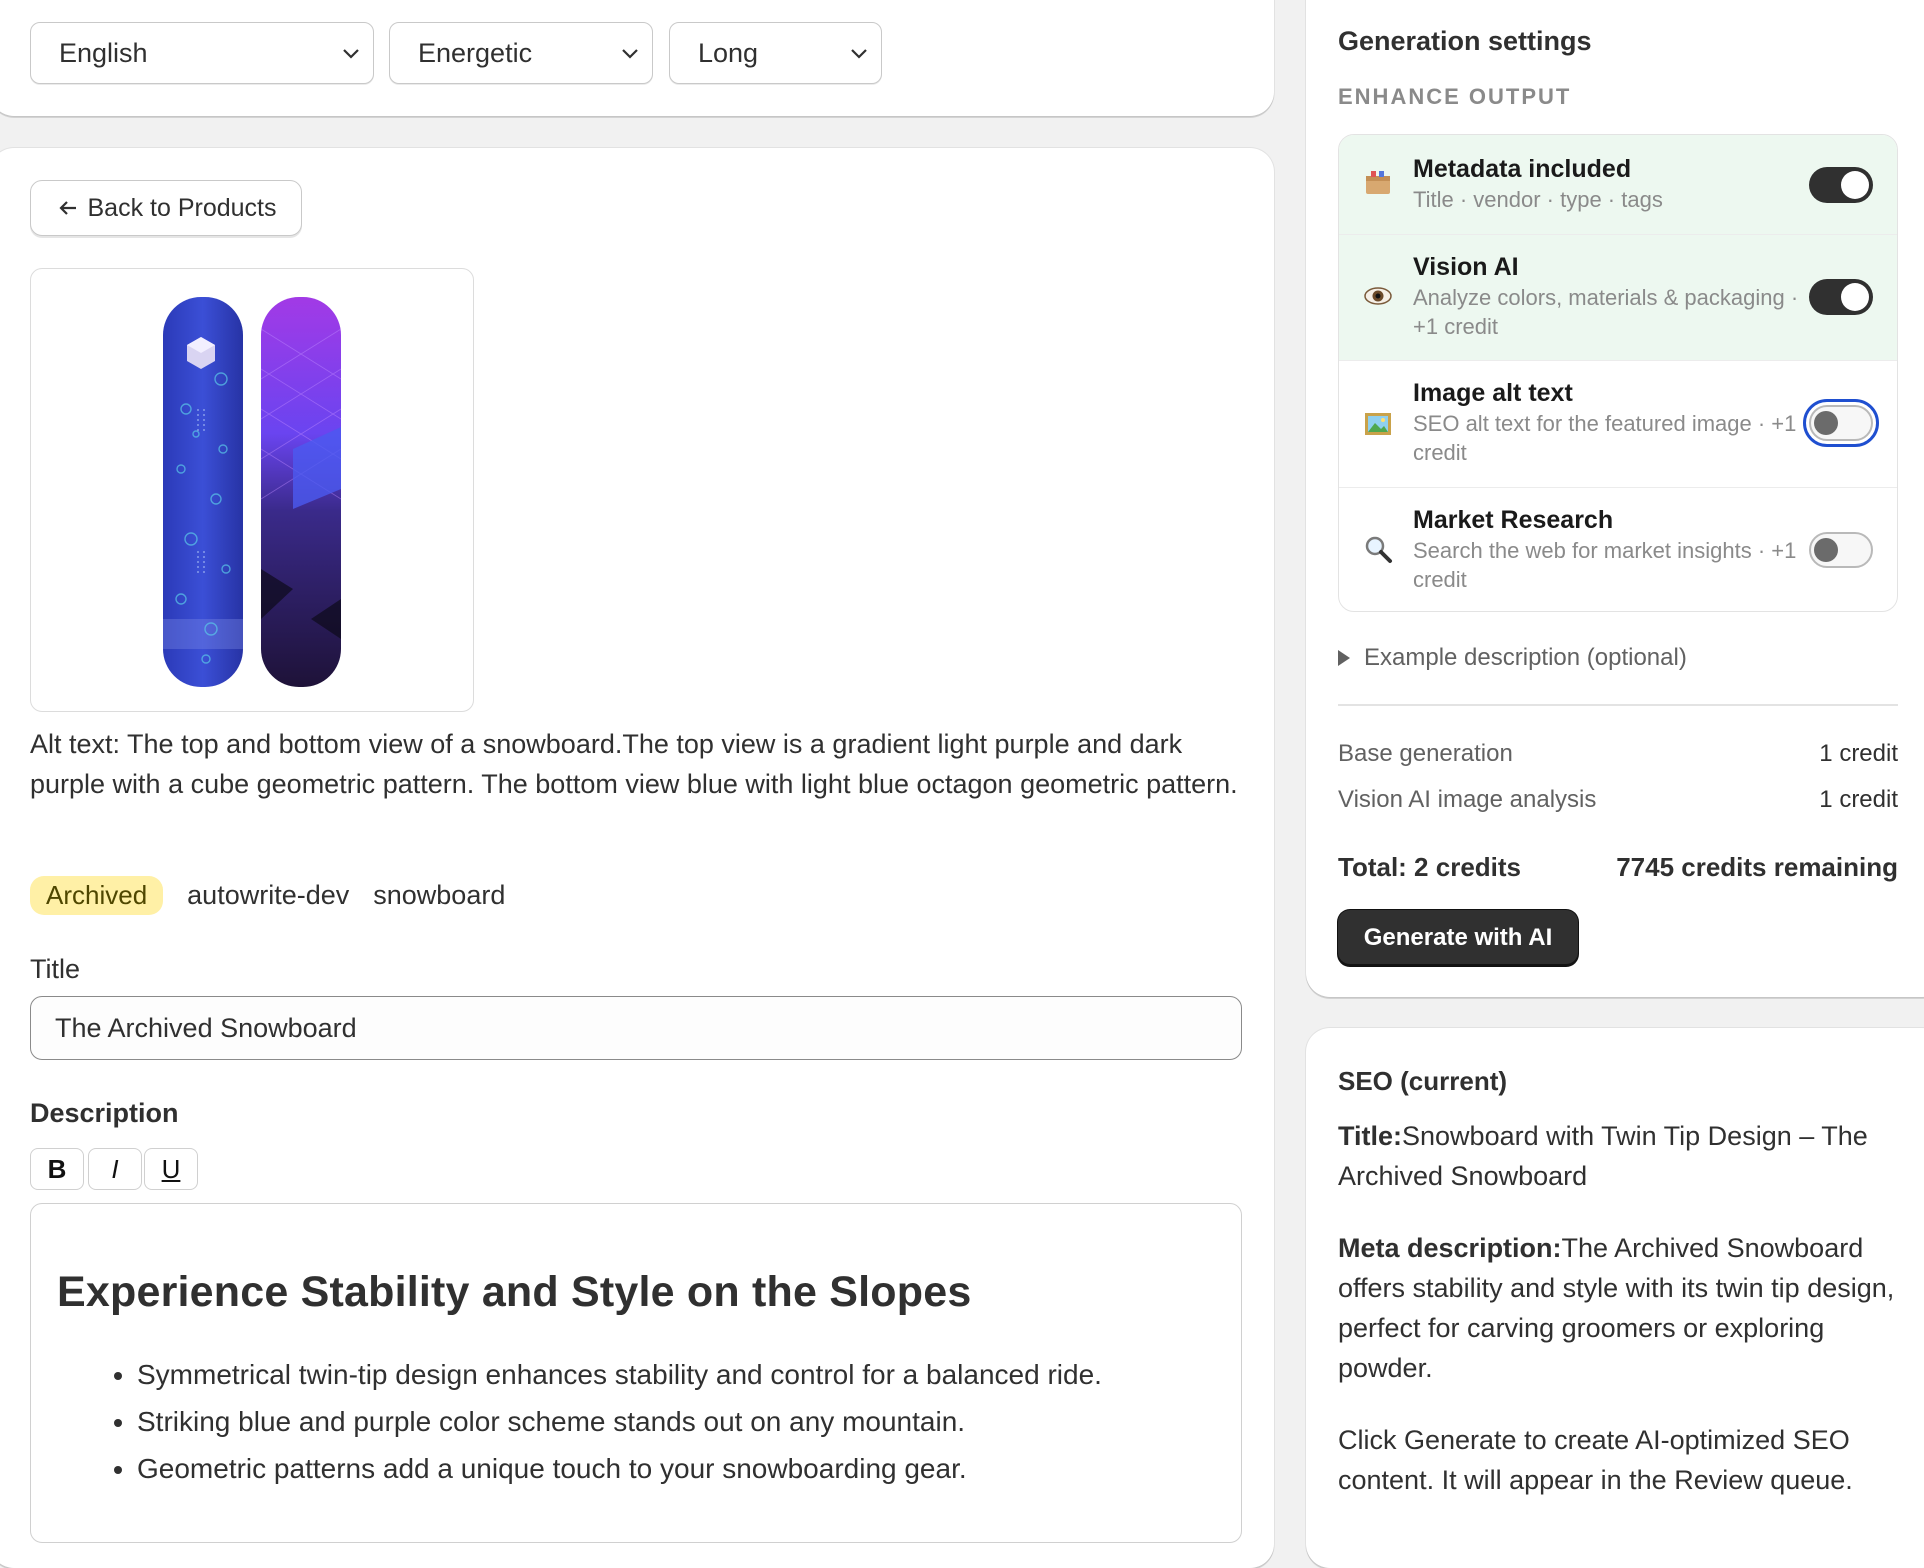 Image resolution: width=1924 pixels, height=1568 pixels. What do you see at coordinates (475, 52) in the screenshot?
I see `tone-value: Energetic` at bounding box center [475, 52].